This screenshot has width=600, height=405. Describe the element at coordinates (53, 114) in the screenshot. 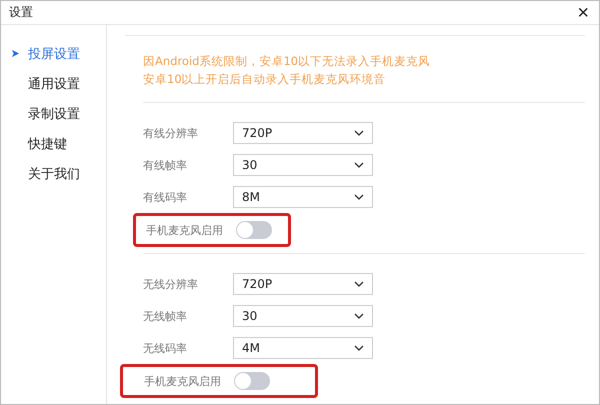

I see `sidebar-item: 录制设置` at that location.